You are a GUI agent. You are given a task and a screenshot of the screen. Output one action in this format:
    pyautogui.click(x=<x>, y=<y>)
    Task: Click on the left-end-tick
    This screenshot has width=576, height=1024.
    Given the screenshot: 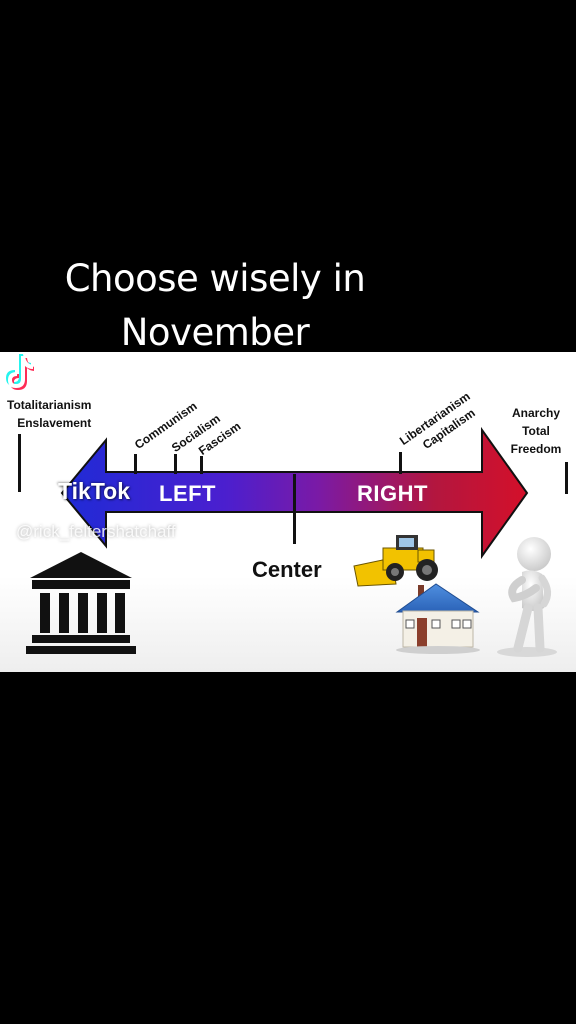 What is the action you would take?
    pyautogui.click(x=19, y=463)
    